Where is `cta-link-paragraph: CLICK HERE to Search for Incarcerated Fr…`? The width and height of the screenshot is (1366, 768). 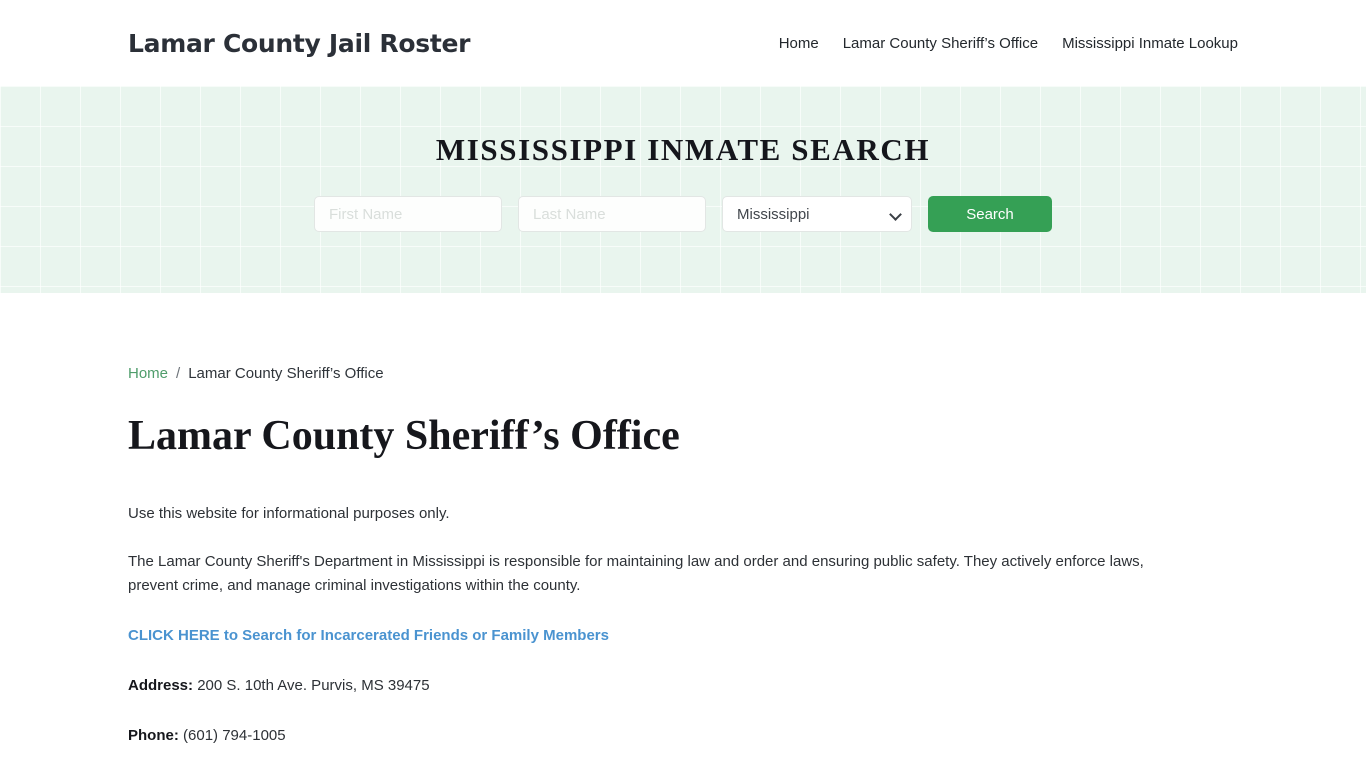 cta-link-paragraph: CLICK HERE to Search for Incarcerated Fr… is located at coordinates (659, 636).